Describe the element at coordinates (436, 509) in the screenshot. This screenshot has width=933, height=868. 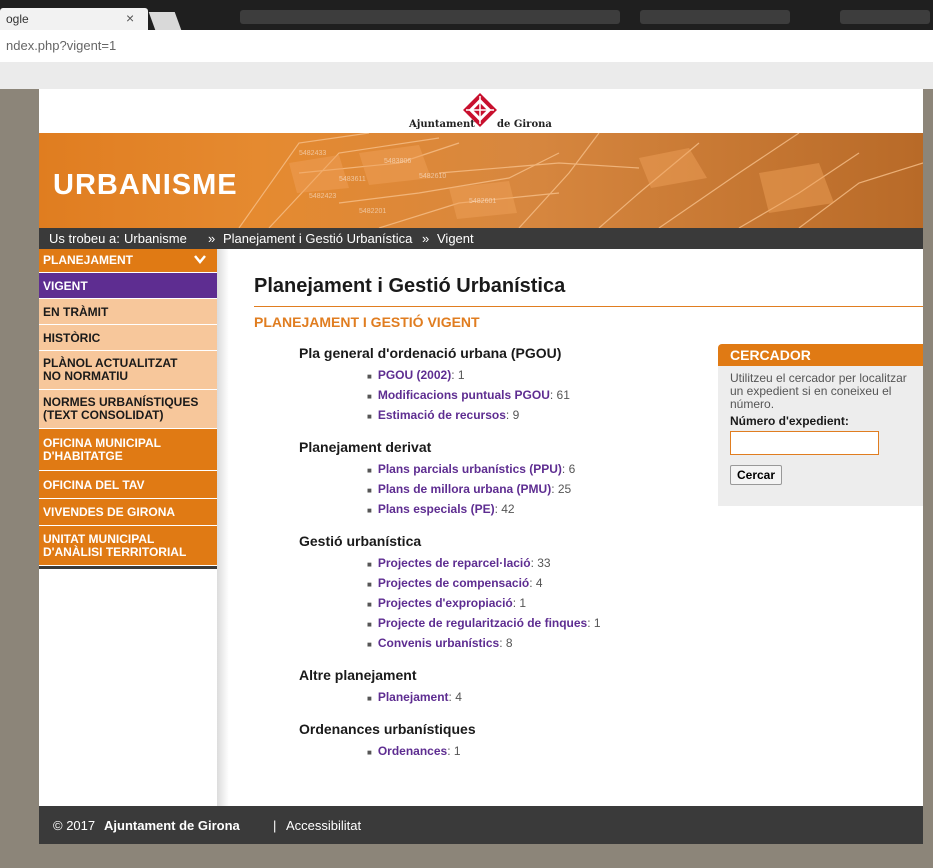
I see `list-item-link: Plans especials (PE)` at that location.